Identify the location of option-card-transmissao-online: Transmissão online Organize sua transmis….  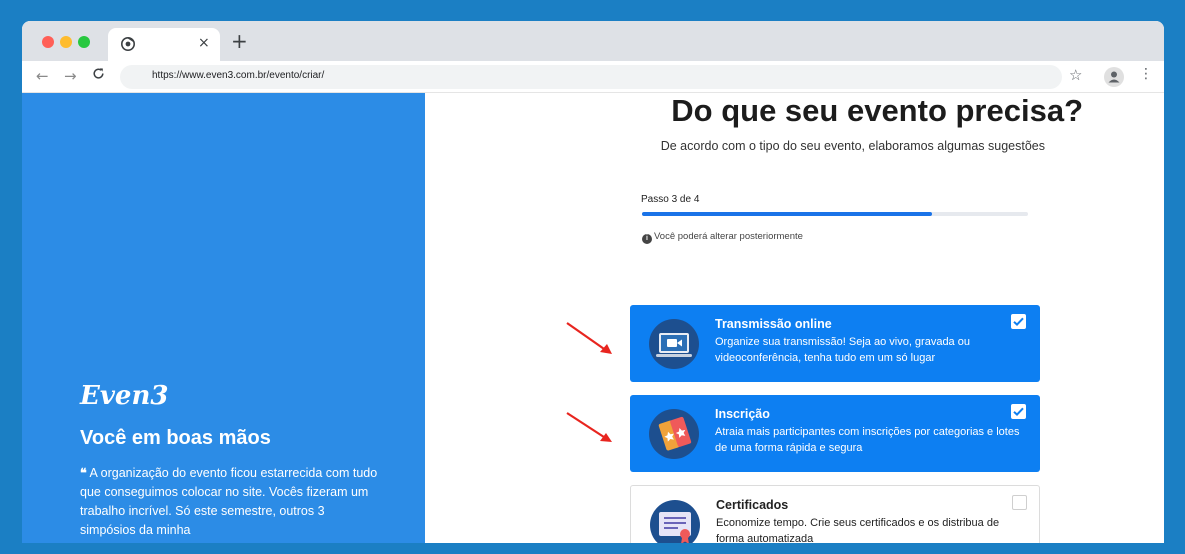
(835, 343).